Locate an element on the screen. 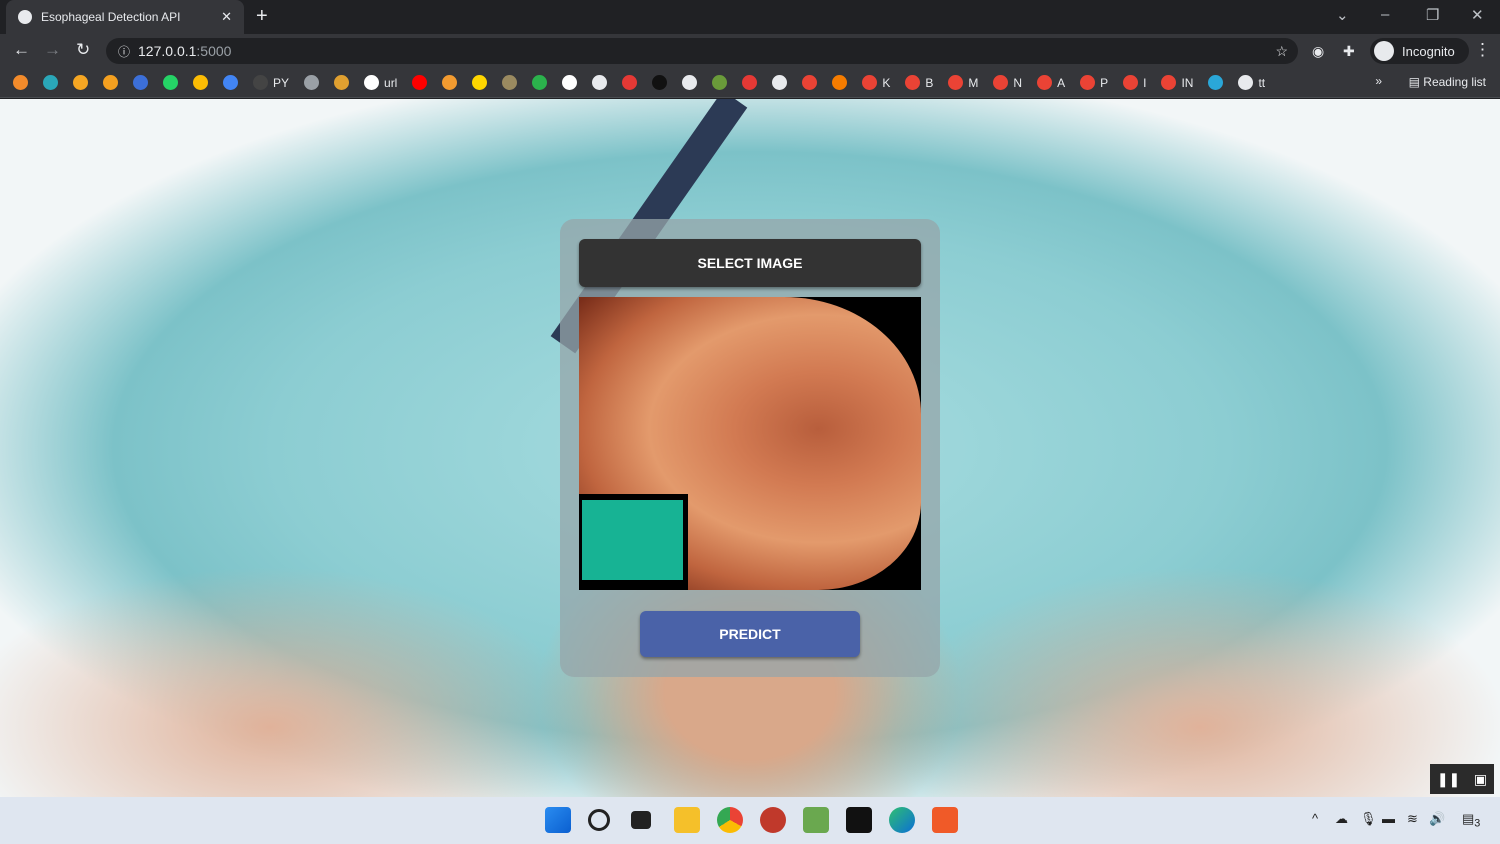  edge-icon is located at coordinates (902, 820).